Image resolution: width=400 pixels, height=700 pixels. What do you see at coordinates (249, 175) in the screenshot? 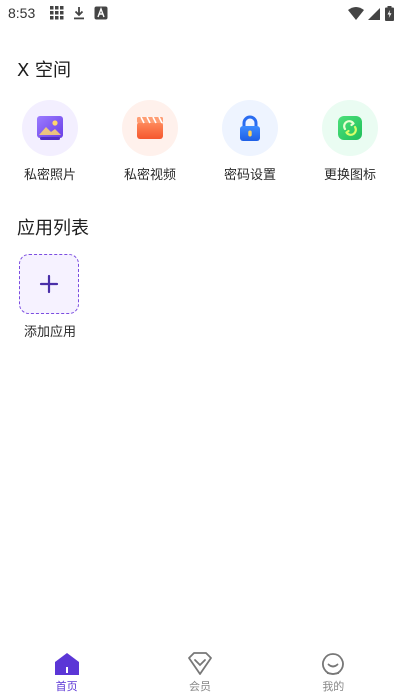
I see `feature-label: 密码设置` at bounding box center [249, 175].